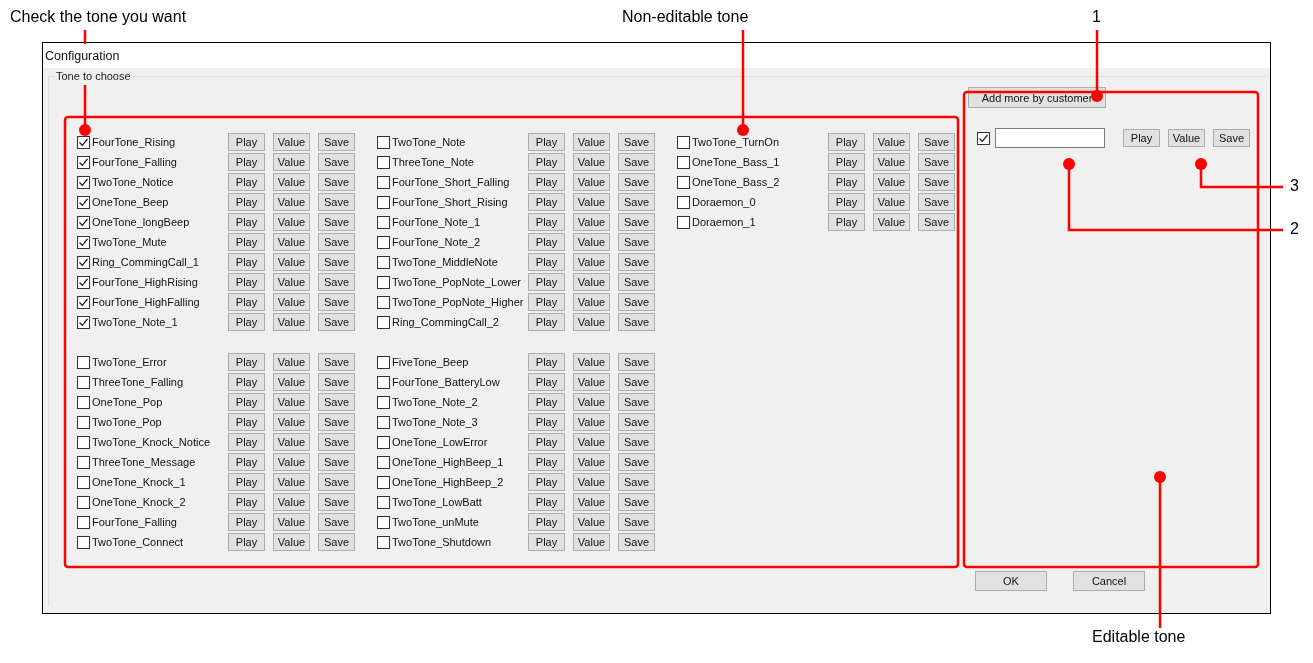  What do you see at coordinates (1050, 138) in the screenshot?
I see `tone-name-field` at bounding box center [1050, 138].